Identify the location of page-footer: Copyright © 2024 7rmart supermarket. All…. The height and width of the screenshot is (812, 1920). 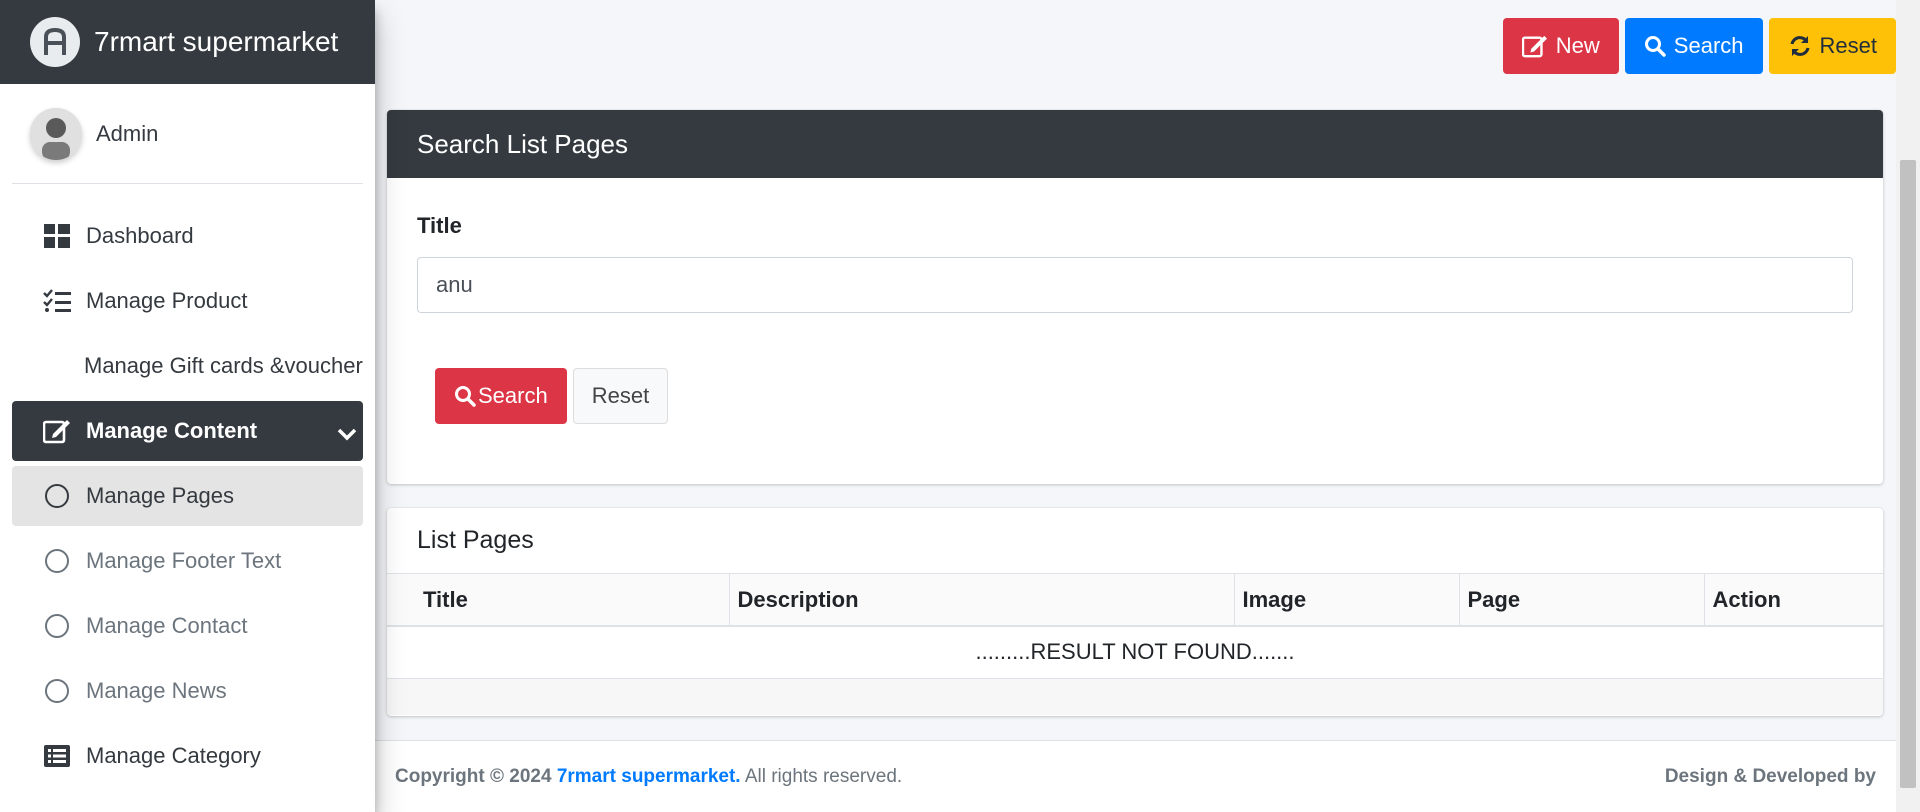
(1135, 776).